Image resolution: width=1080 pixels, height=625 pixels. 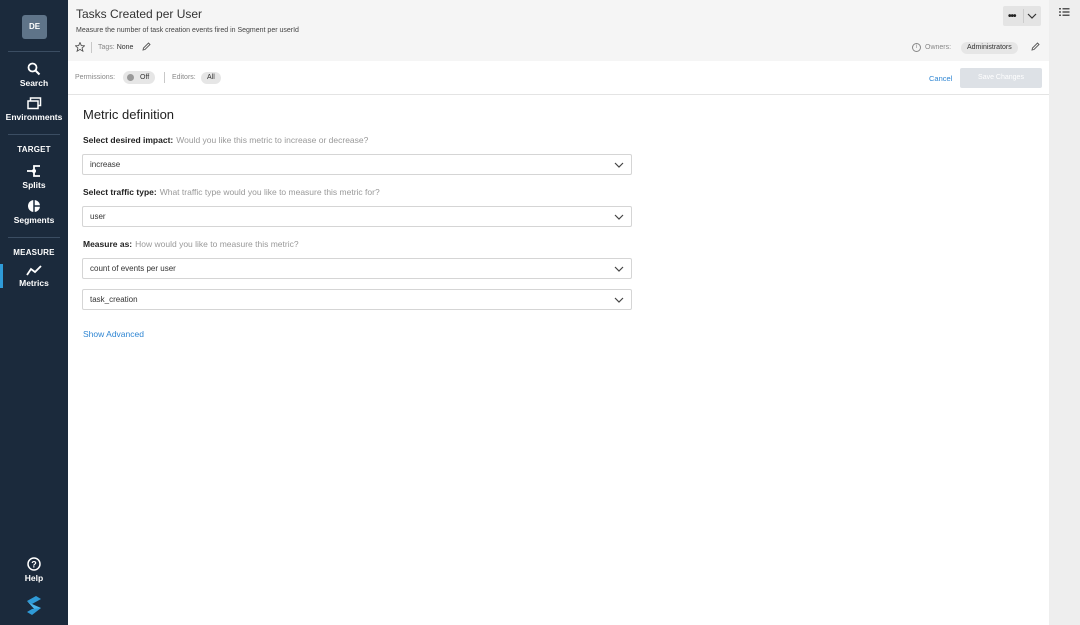 What do you see at coordinates (139, 14) in the screenshot?
I see `page-title: Tasks Created per User` at bounding box center [139, 14].